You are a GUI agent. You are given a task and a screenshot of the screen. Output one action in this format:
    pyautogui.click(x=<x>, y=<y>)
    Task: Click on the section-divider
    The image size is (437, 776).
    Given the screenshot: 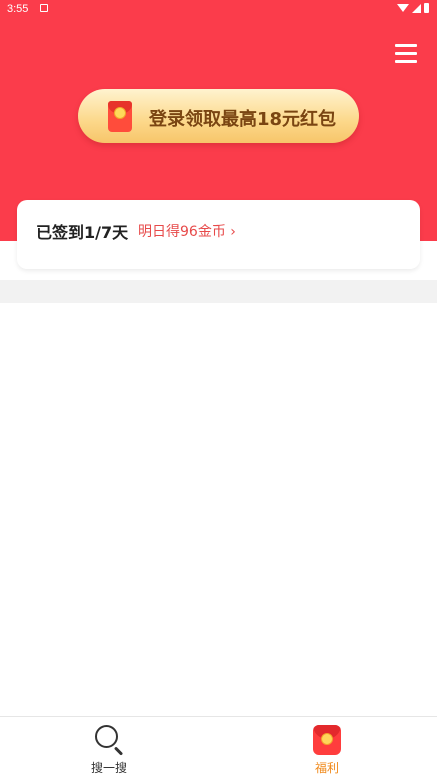 What is the action you would take?
    pyautogui.click(x=218, y=291)
    